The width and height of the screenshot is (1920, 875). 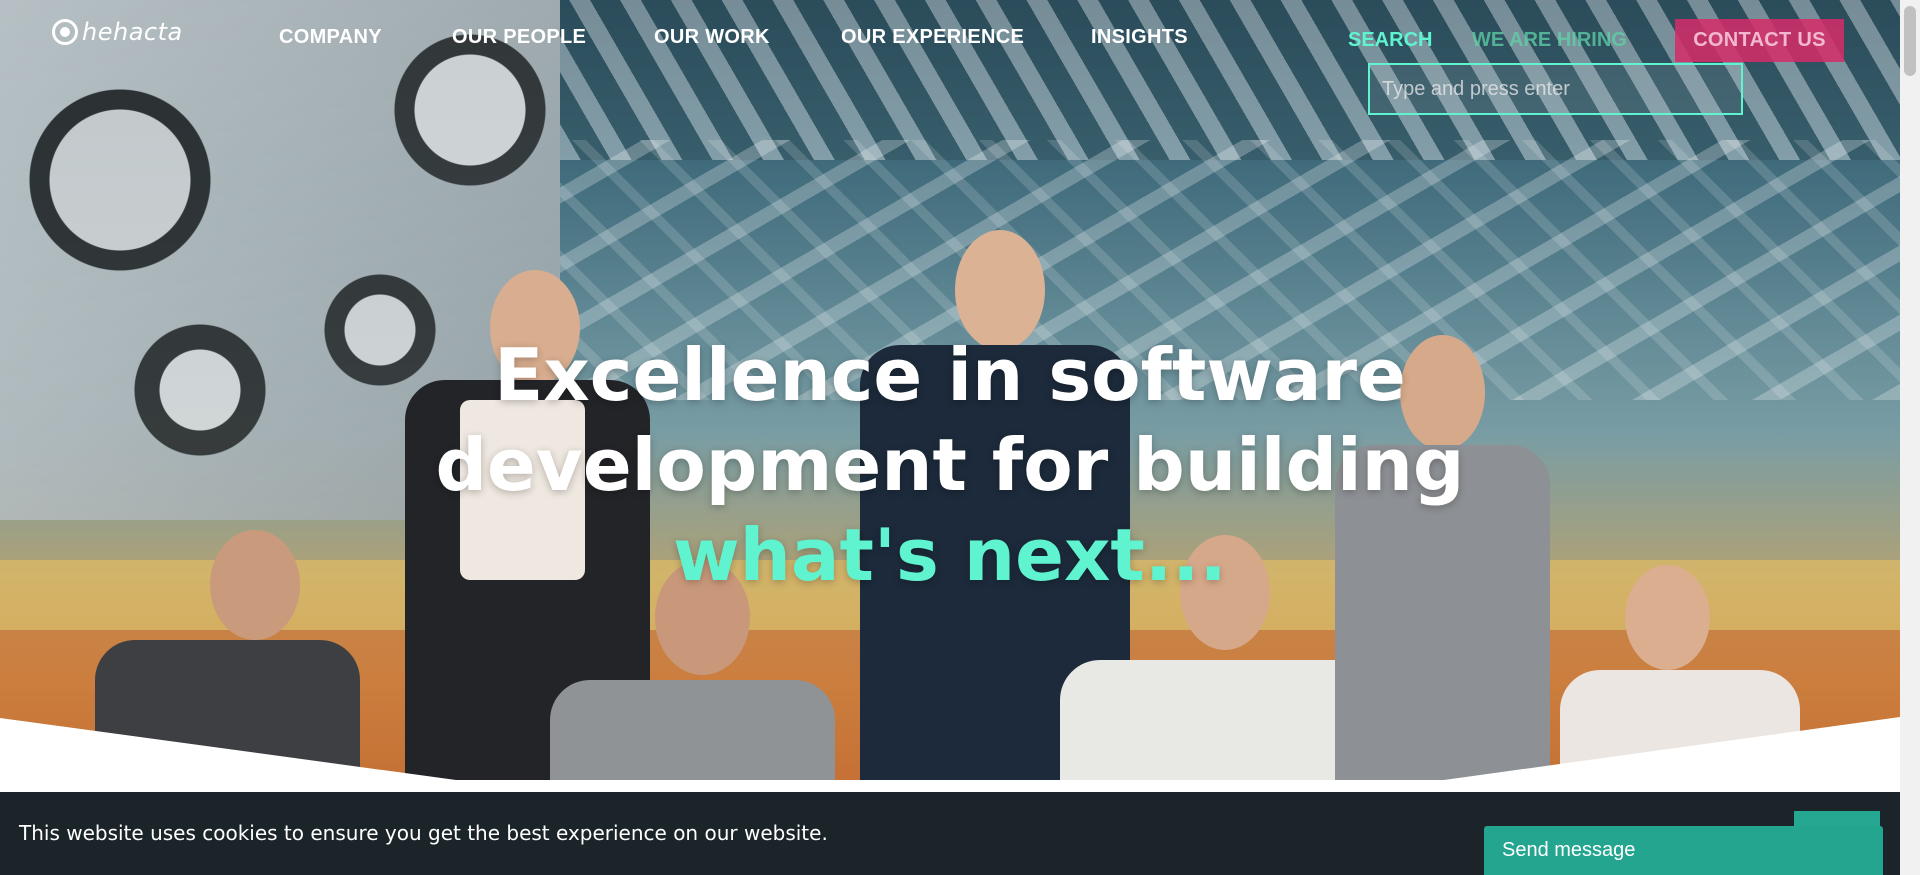 What do you see at coordinates (1390, 40) in the screenshot?
I see `search-link: SEARCH` at bounding box center [1390, 40].